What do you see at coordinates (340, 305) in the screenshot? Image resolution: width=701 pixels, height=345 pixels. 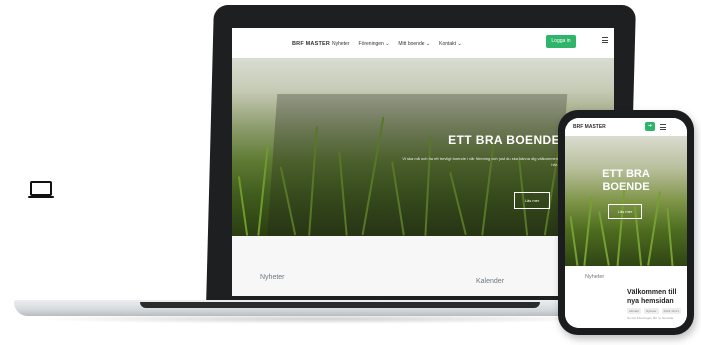 I see `laptop-hinge` at bounding box center [340, 305].